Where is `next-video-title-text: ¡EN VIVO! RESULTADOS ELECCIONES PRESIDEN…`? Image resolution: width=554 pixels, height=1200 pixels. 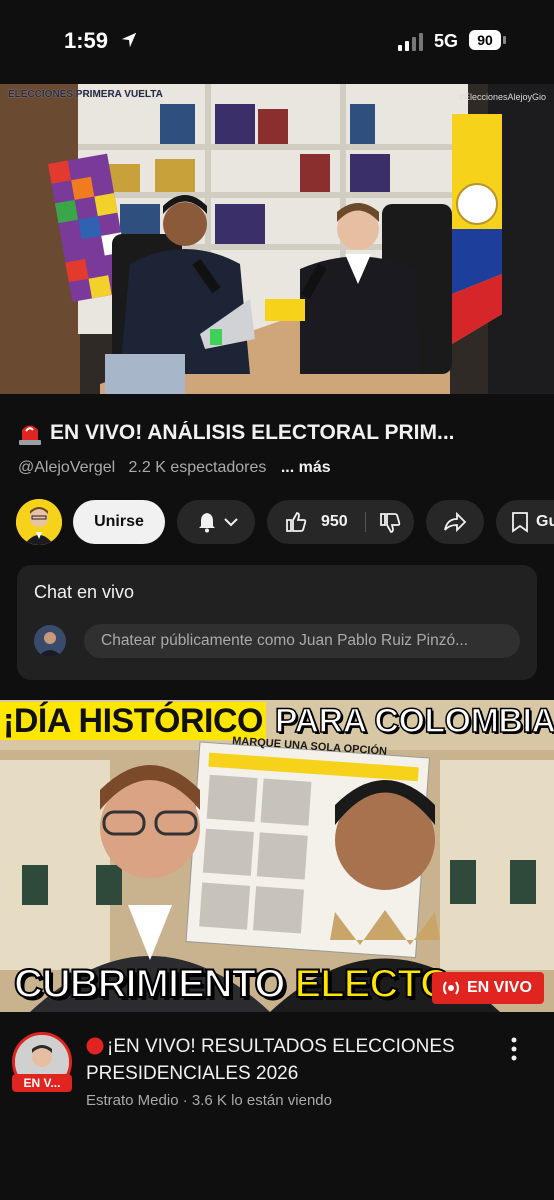
next-video-title-text: ¡EN VIVO! RESULTADOS ELECCIONES PRESIDEN… is located at coordinates (270, 1060).